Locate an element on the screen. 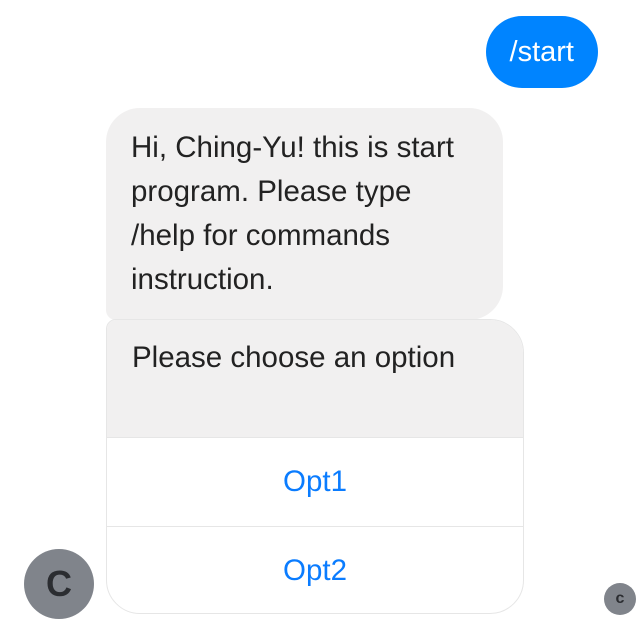 Image resolution: width=640 pixels, height=626 pixels. options-card-prompt: Please choose an option is located at coordinates (315, 378).